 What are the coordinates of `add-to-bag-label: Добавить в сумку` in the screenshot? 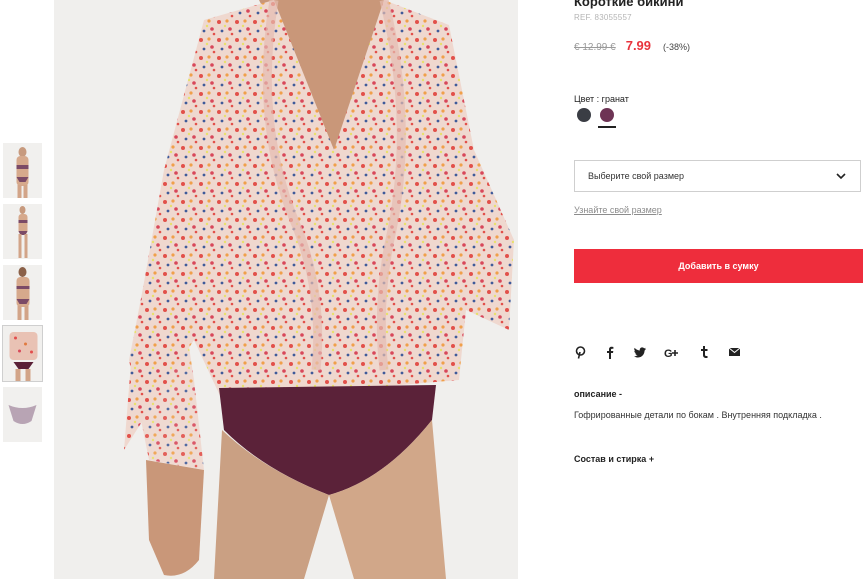 It's located at (718, 266).